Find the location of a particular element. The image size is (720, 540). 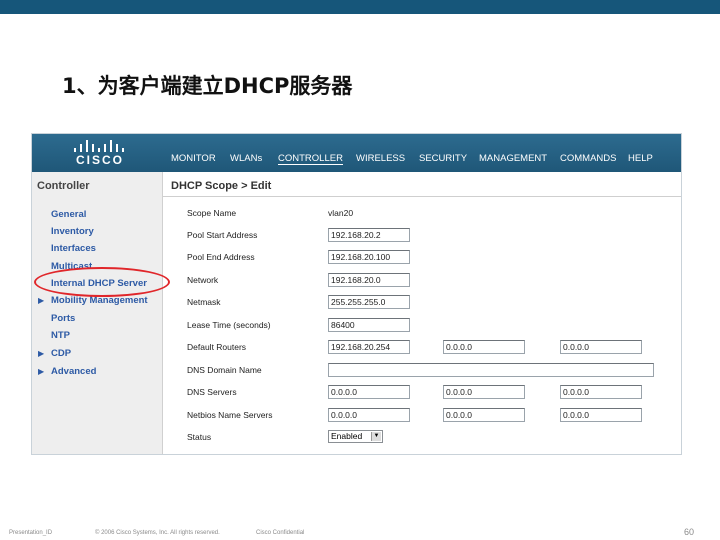

breadcrumb: DHCP Scope > Edit is located at coordinates (221, 186).